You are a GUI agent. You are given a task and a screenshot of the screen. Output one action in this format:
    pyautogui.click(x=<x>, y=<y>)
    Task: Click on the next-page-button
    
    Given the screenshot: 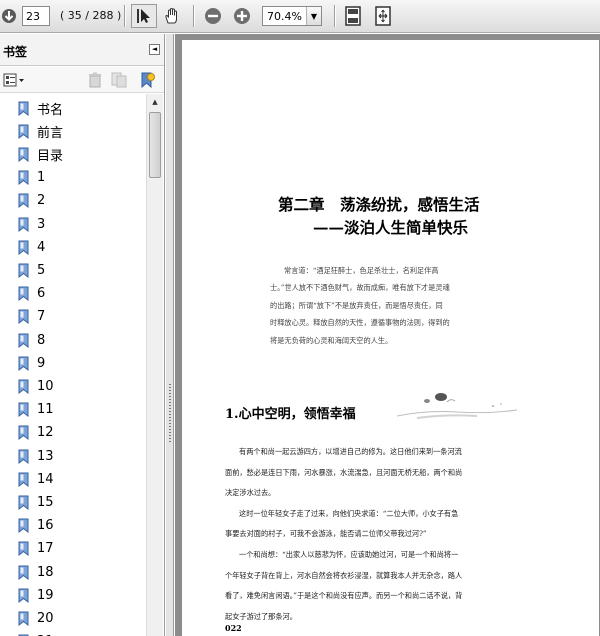 What is the action you would take?
    pyautogui.click(x=9, y=16)
    